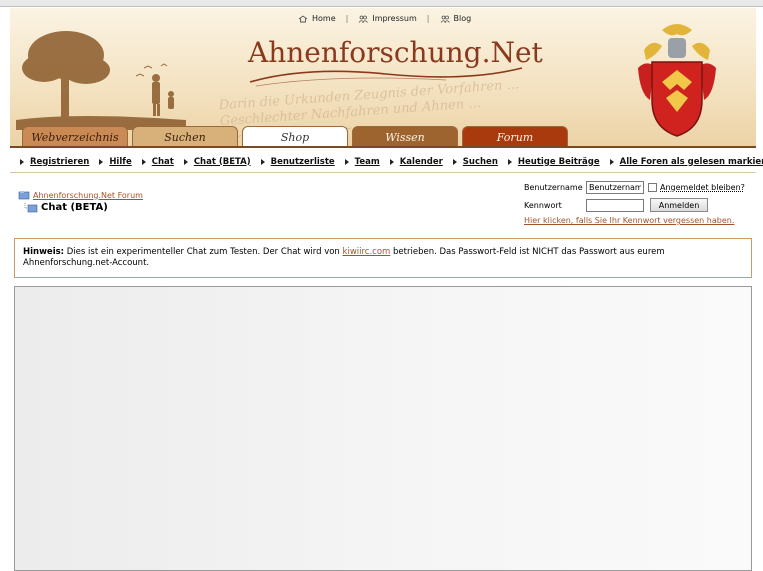 This screenshot has width=763, height=571. What do you see at coordinates (101, 80) in the screenshot?
I see `tree-family-silhouette` at bounding box center [101, 80].